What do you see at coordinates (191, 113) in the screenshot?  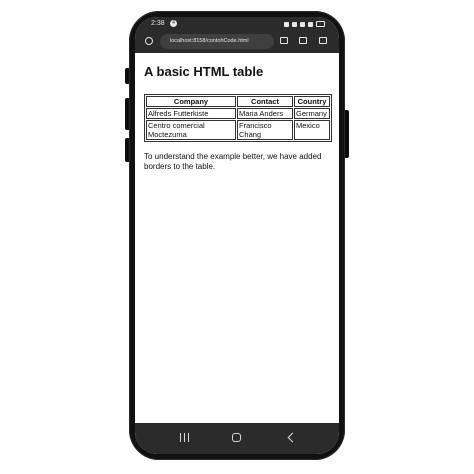 I see `cell-company: Alfreds Futterkiste` at bounding box center [191, 113].